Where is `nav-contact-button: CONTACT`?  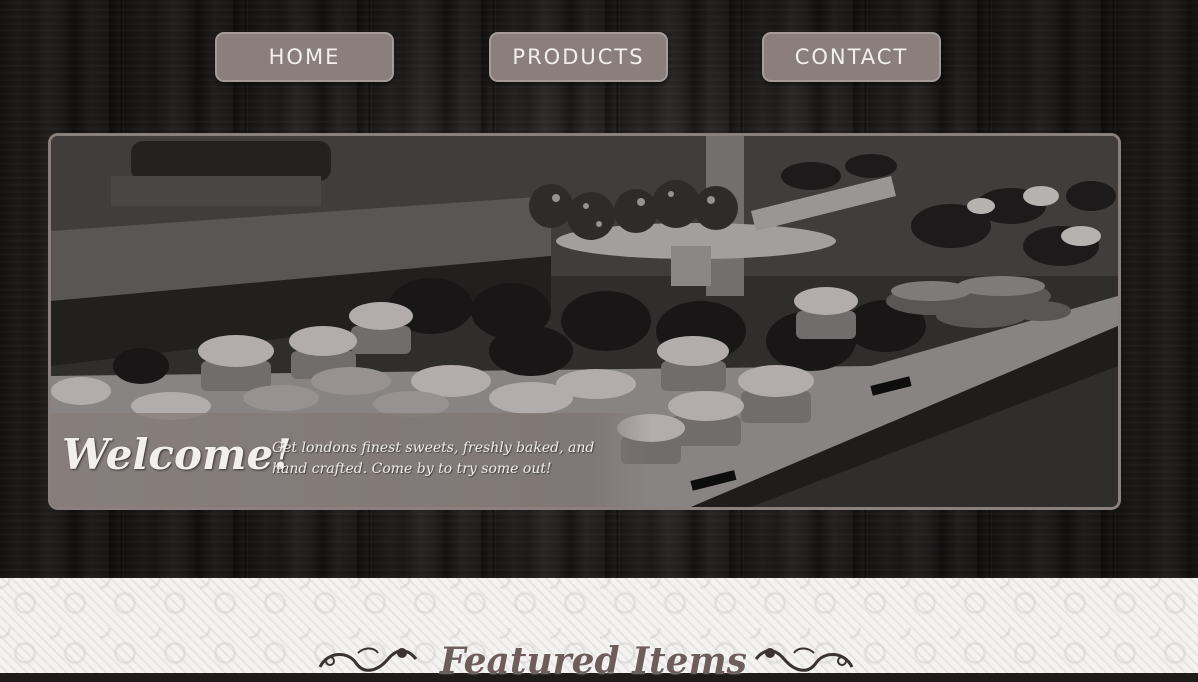
nav-contact-button: CONTACT is located at coordinates (851, 57).